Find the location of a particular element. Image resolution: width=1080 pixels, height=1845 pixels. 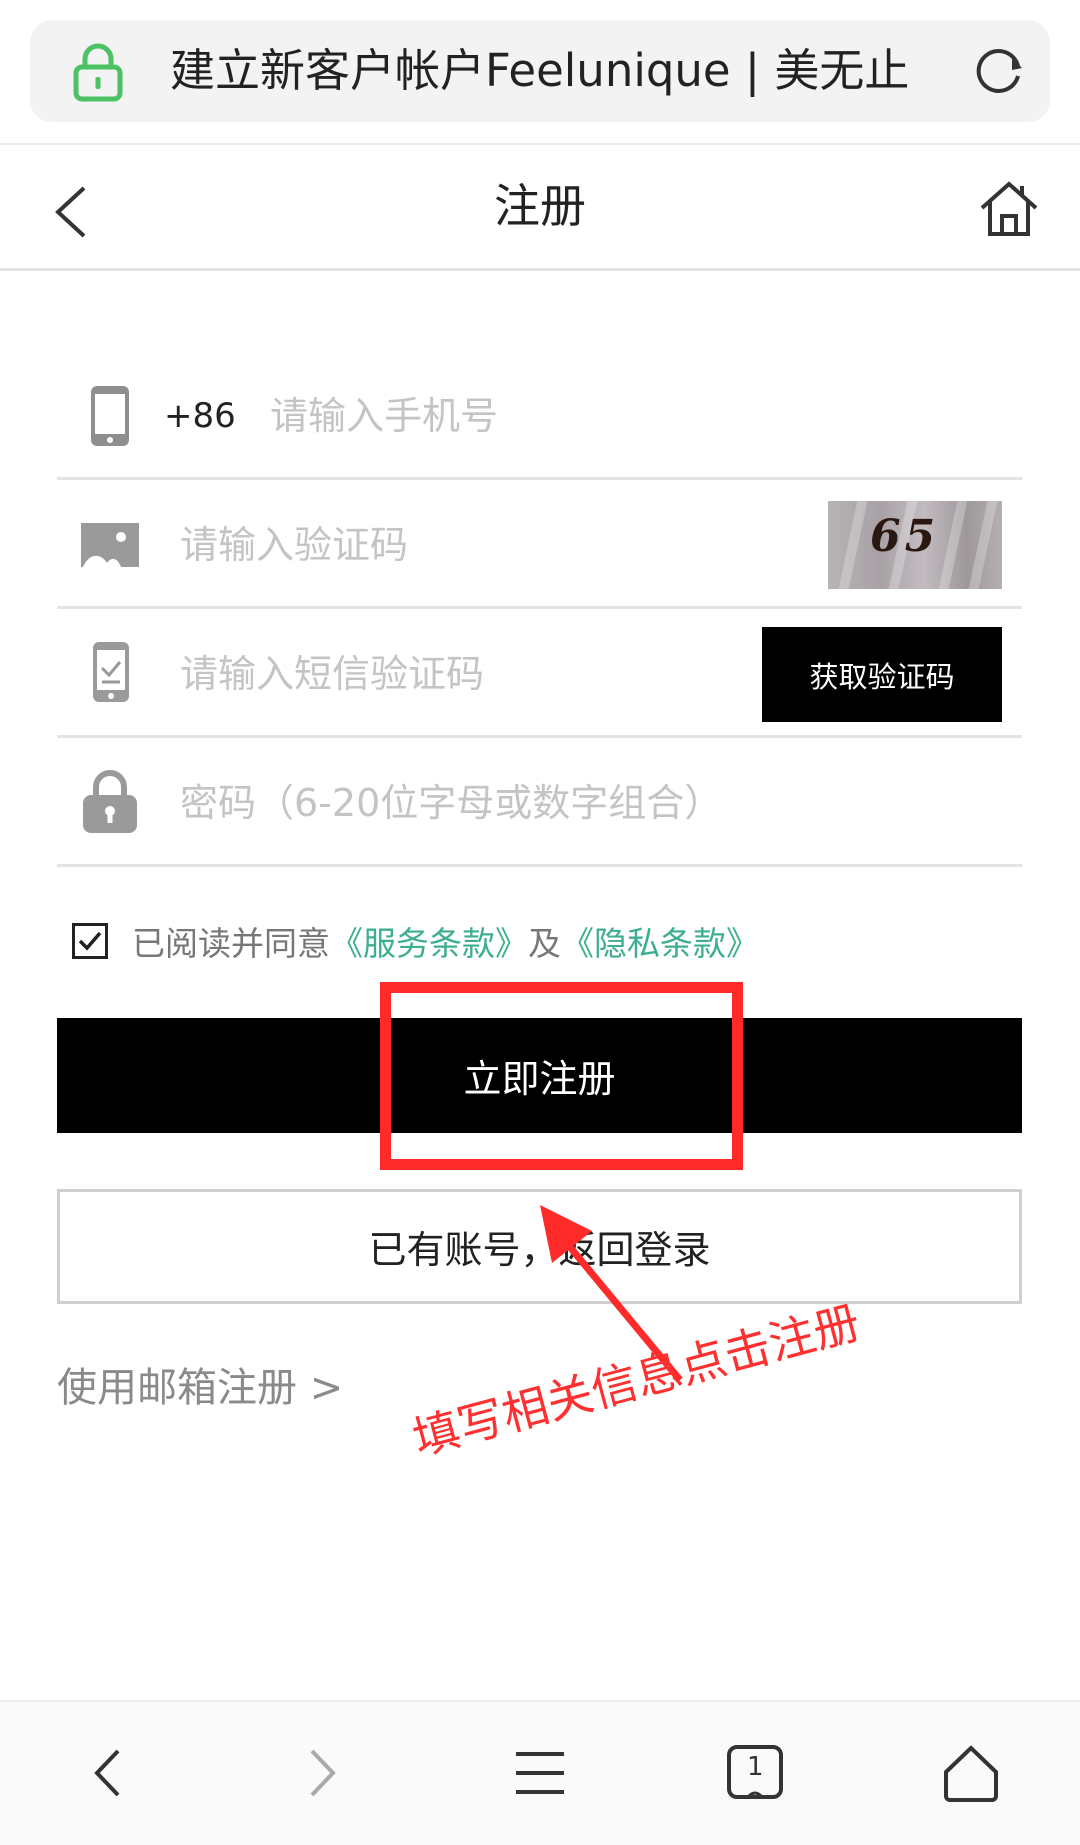

browser-url-area: 建立新客户帐户Feelunique | 美无止 is located at coordinates (540, 72).